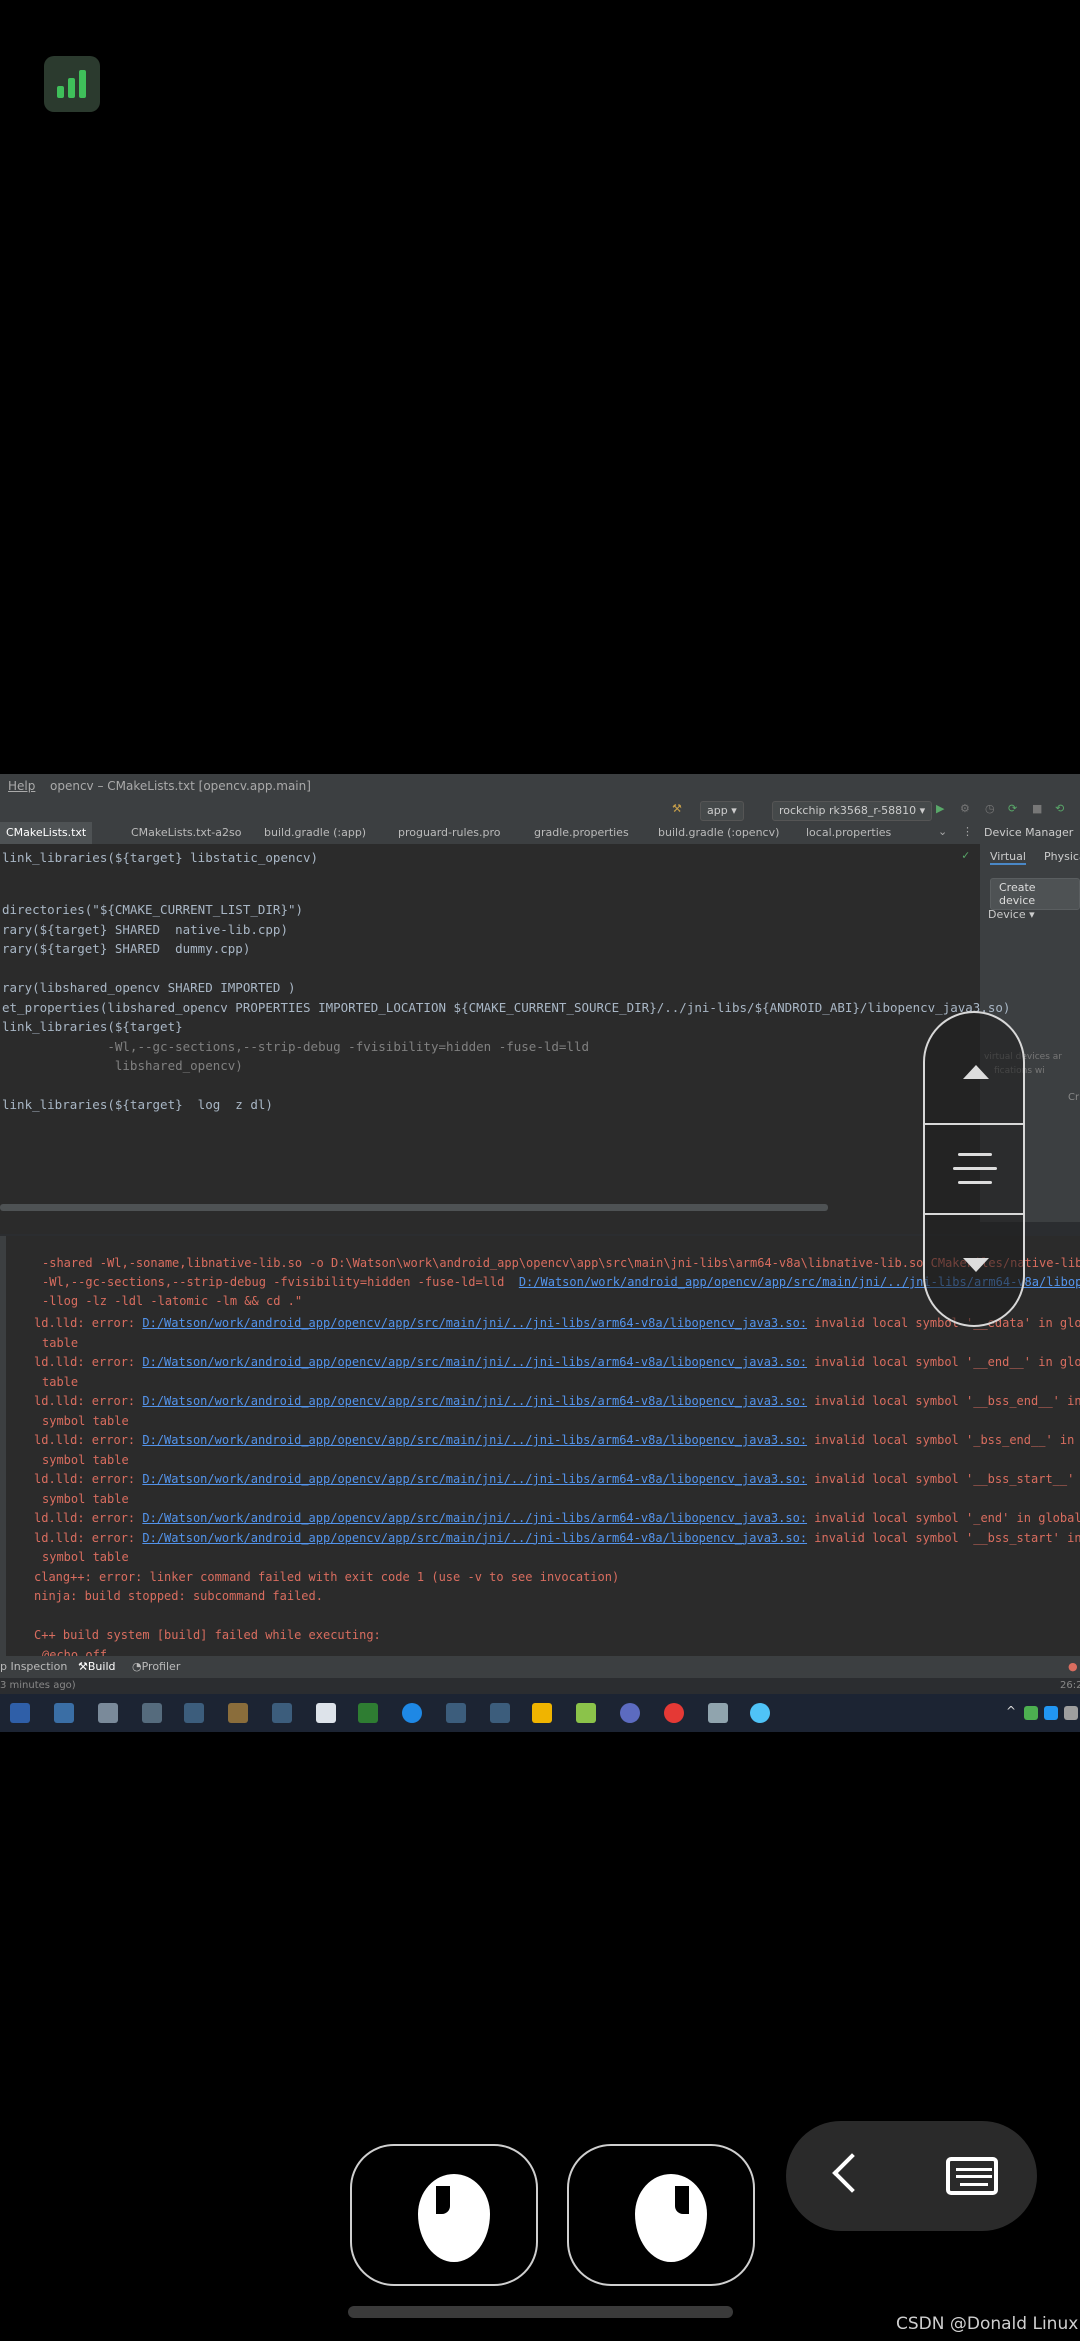 This screenshot has width=1080, height=2341. Describe the element at coordinates (976, 1265) in the screenshot. I see `scroll-down-icon` at that location.